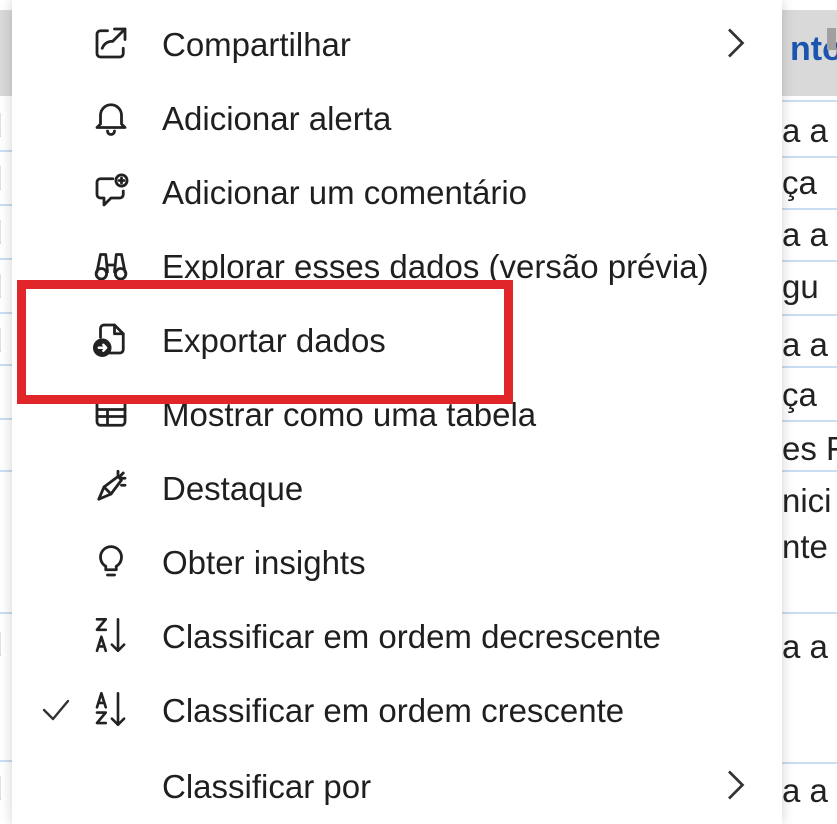 This screenshot has width=837, height=824. I want to click on menu-item-label: Adicionar alerta, so click(277, 118).